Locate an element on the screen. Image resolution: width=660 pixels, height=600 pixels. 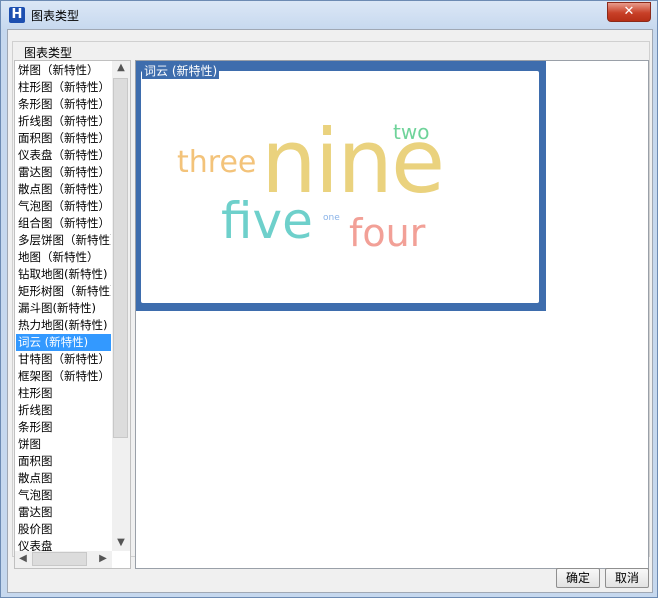
window-title: 图表类型 is located at coordinates (55, 16).